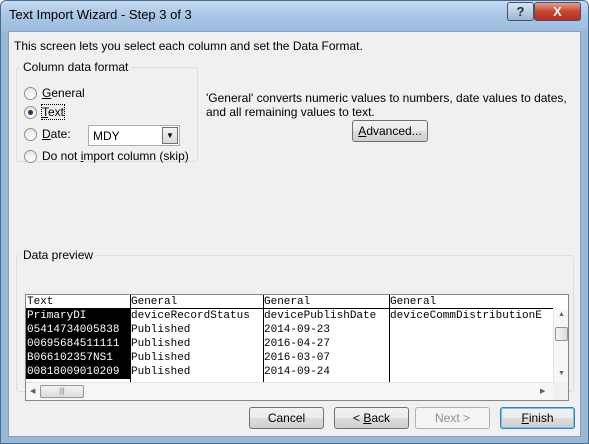 The image size is (589, 444). Describe the element at coordinates (466, 316) in the screenshot. I see `preview-cell: deviceCommDistributionE` at that location.